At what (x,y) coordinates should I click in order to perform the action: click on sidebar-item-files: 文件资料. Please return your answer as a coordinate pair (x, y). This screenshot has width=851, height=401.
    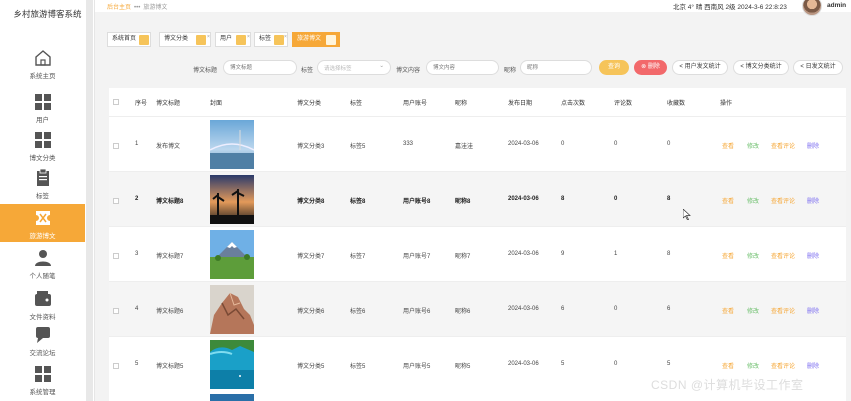
    Looking at the image, I should click on (42, 305).